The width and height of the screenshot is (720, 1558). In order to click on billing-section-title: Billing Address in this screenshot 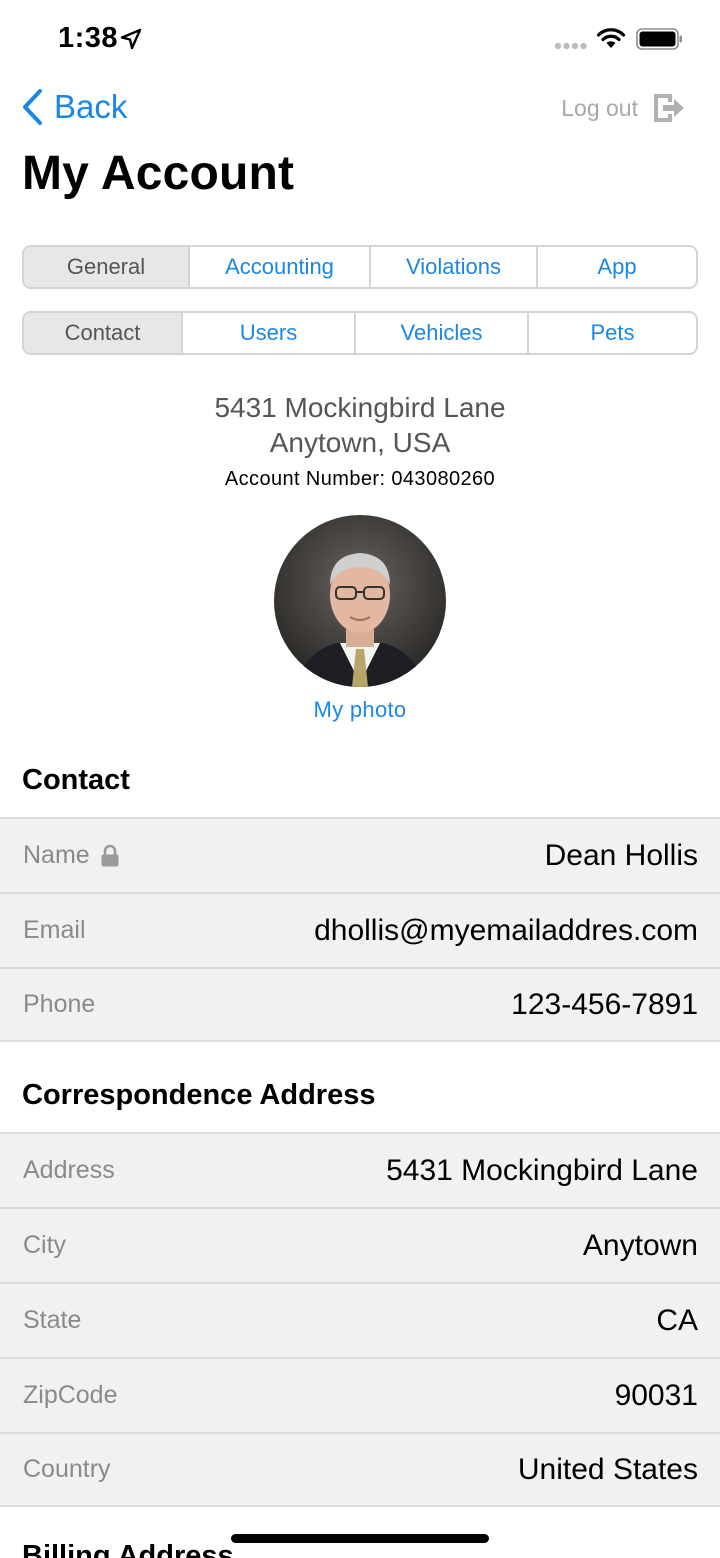, I will do `click(128, 1549)`.